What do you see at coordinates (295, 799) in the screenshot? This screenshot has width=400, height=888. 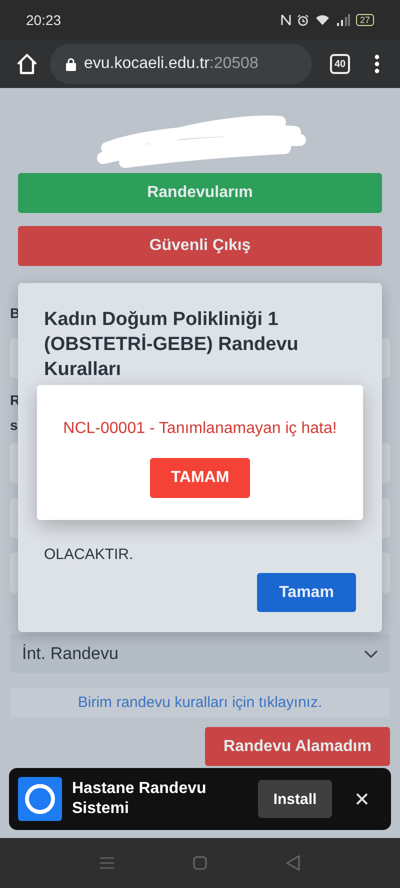 I see `install-button: Install` at bounding box center [295, 799].